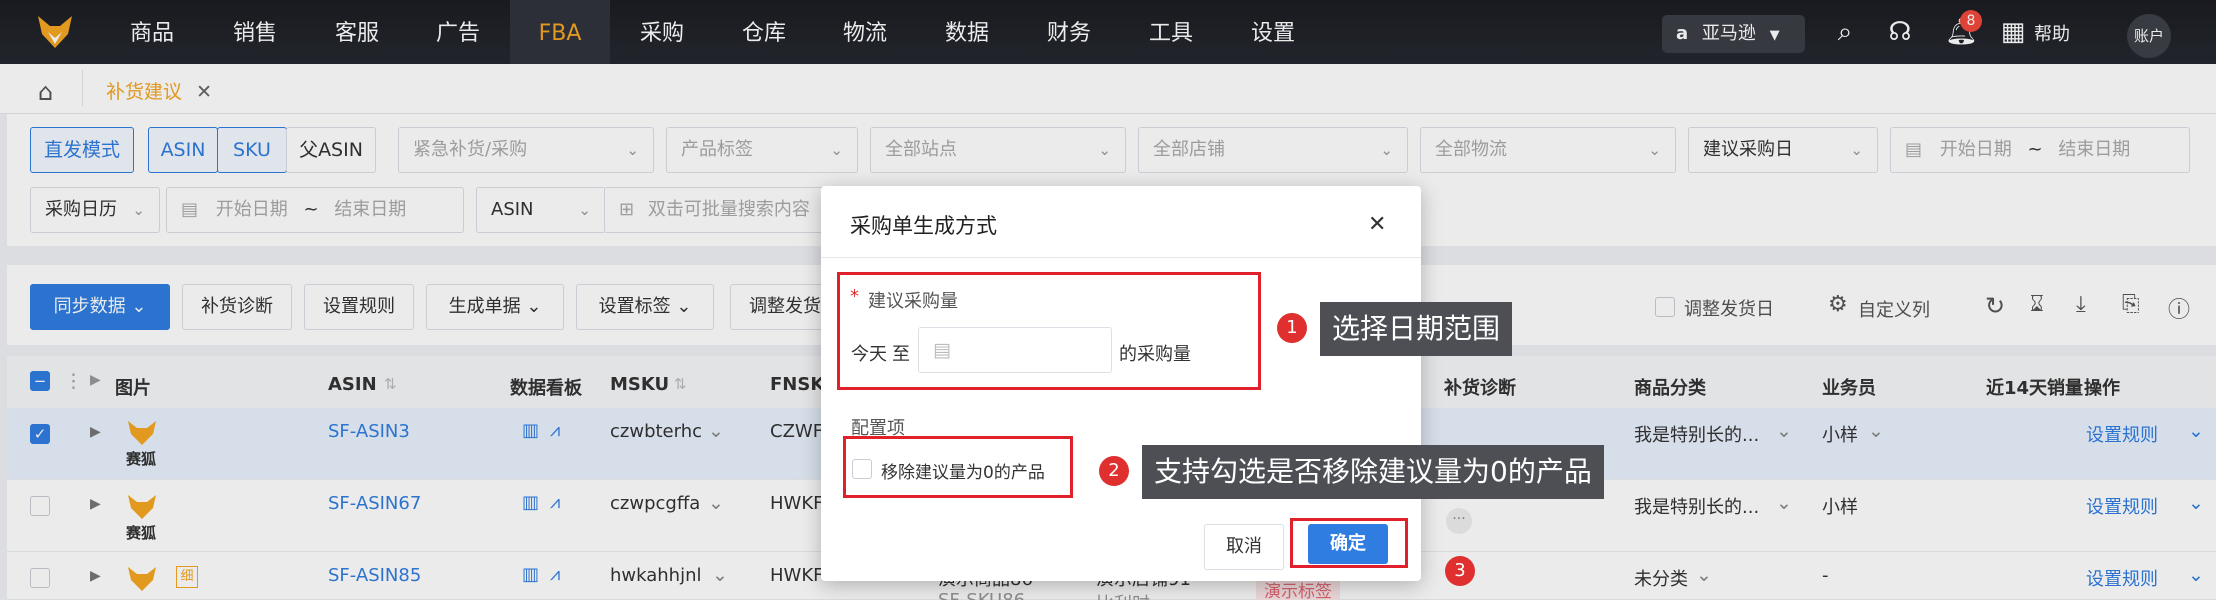 The image size is (2216, 600). Describe the element at coordinates (1244, 547) in the screenshot. I see `cancel-button: 取消` at that location.